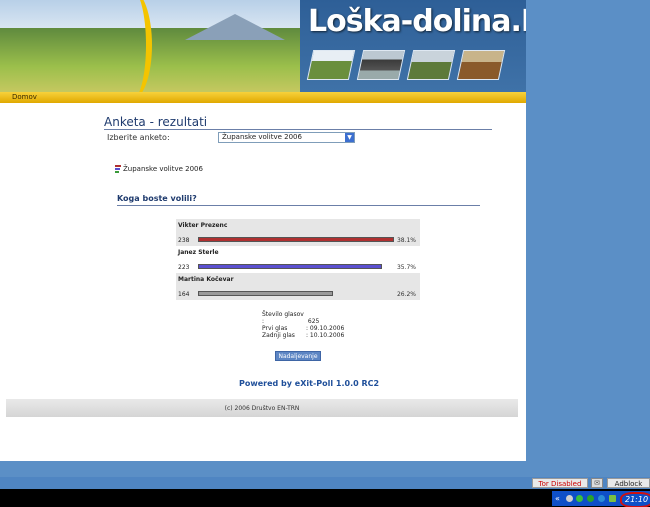 The image size is (650, 507). I want to click on page-title: Anketa - rezultati, so click(156, 122).